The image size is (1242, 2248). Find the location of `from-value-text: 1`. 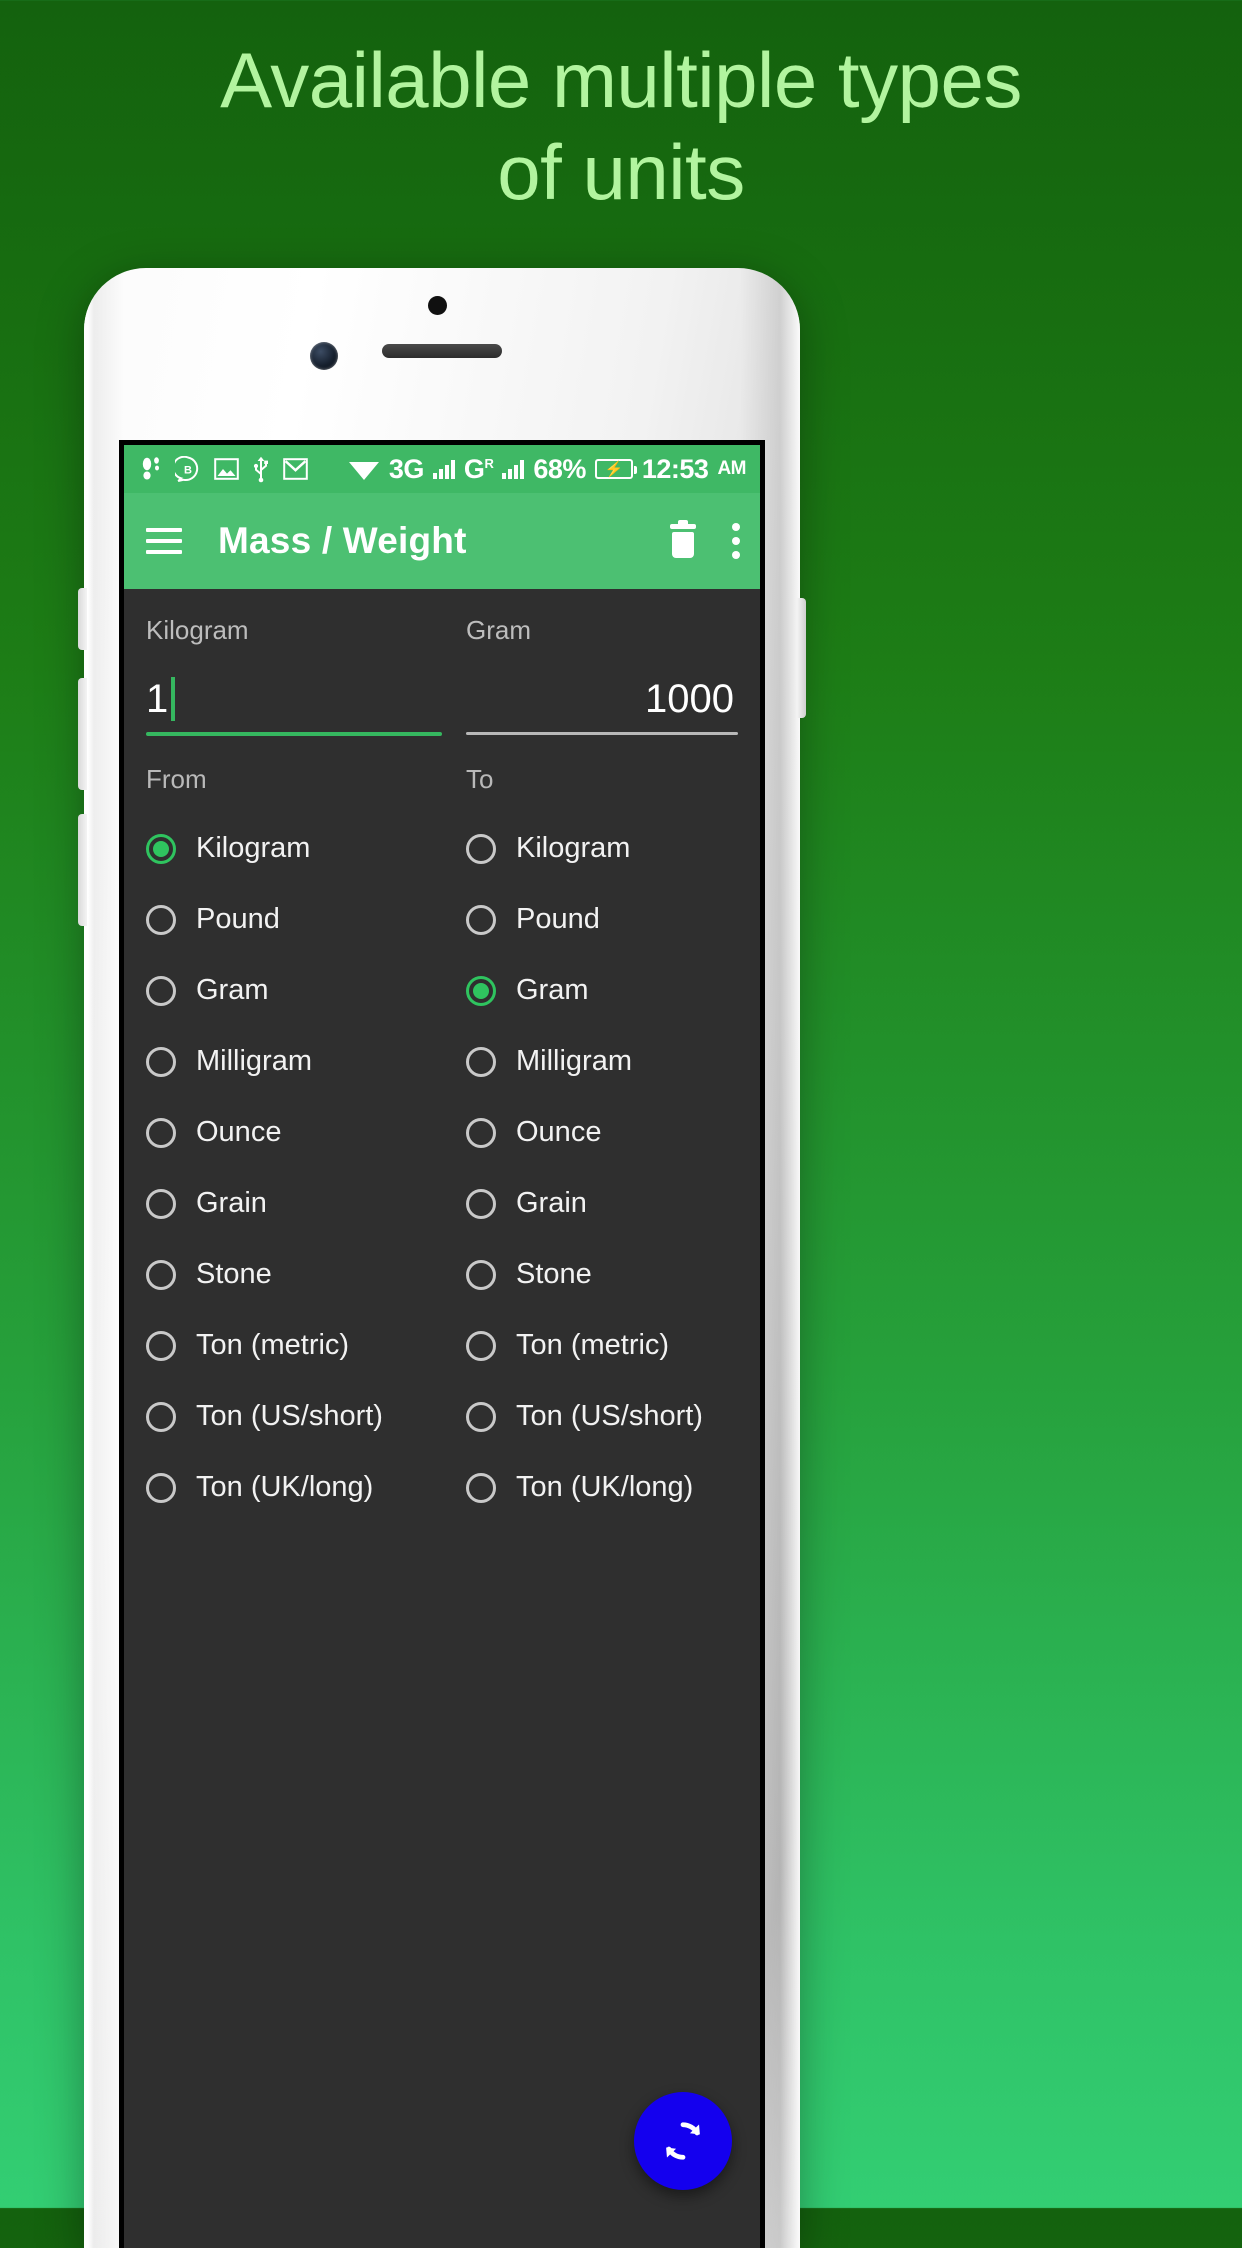

from-value-text: 1 is located at coordinates (157, 698).